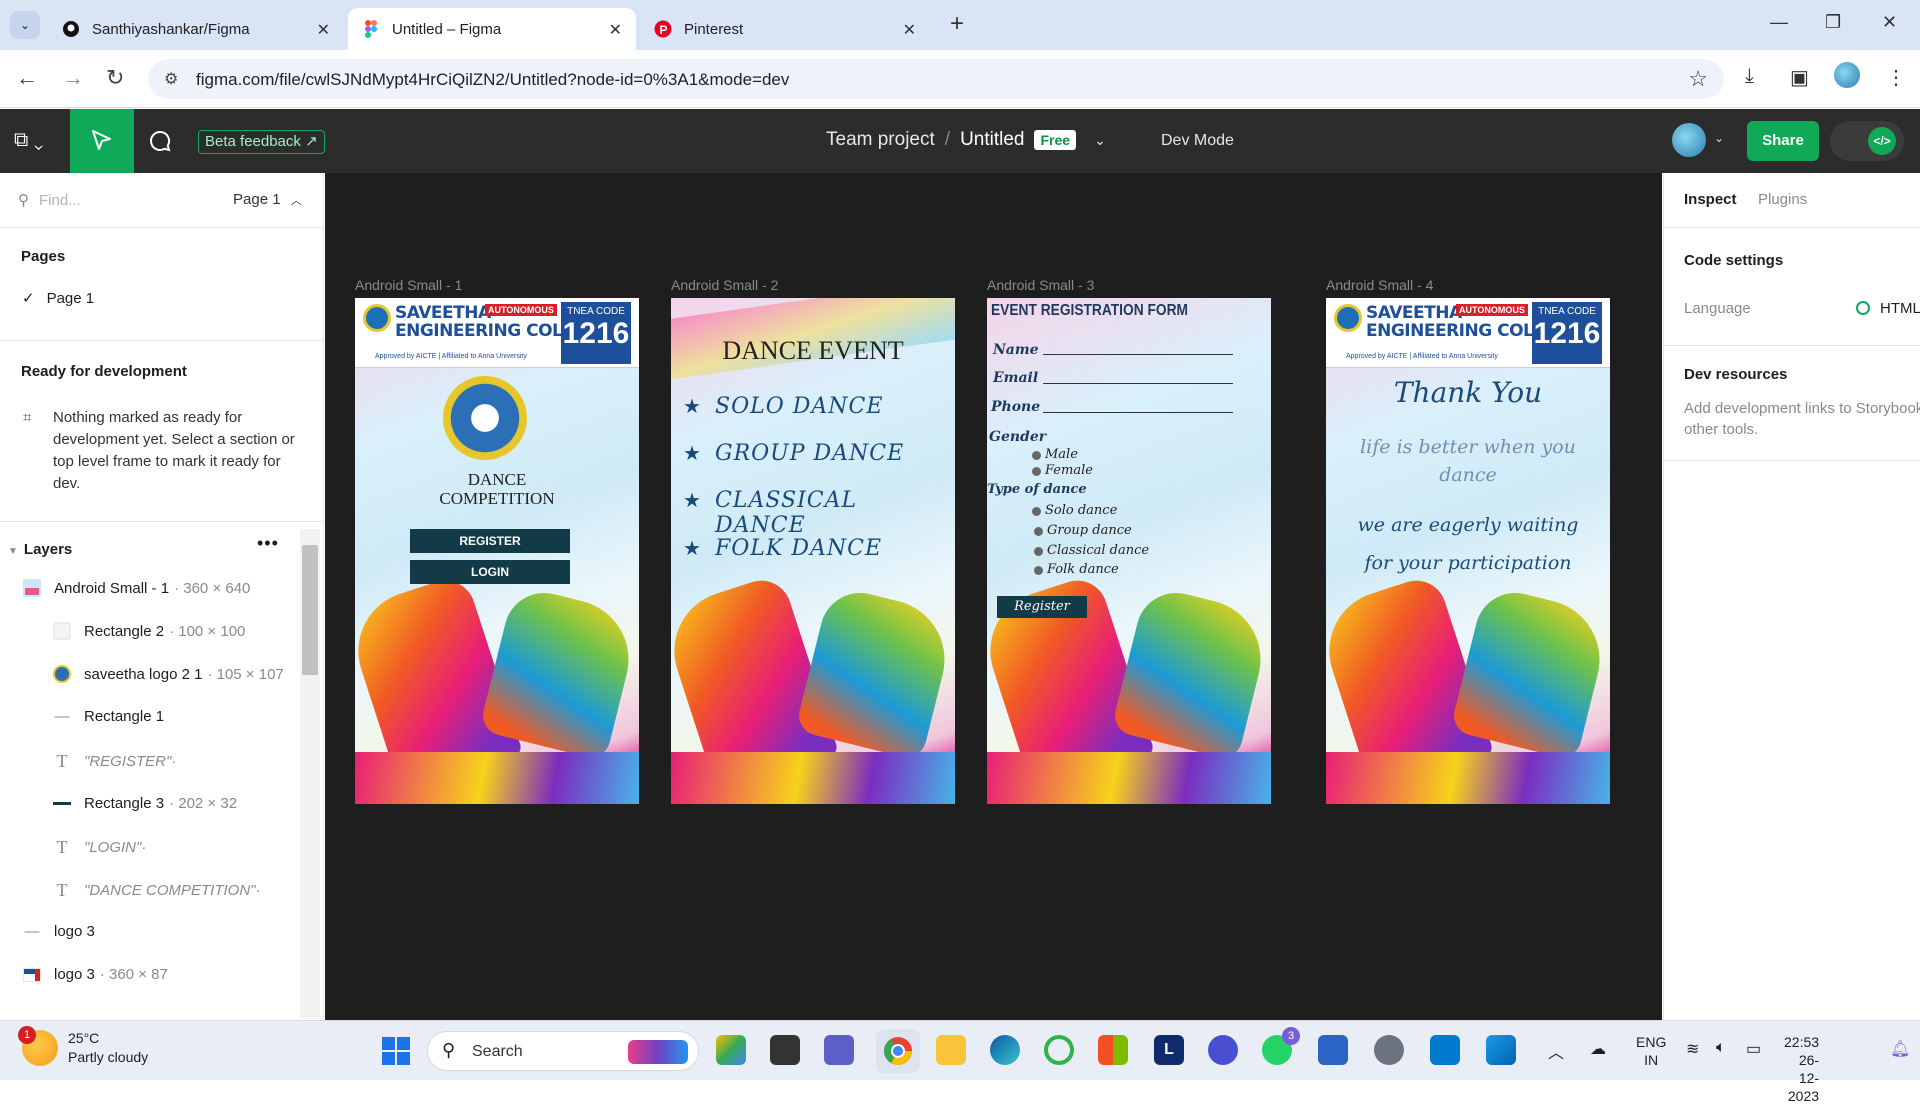 The height and width of the screenshot is (1105, 1920). What do you see at coordinates (160, 143) in the screenshot?
I see `comment-icon` at bounding box center [160, 143].